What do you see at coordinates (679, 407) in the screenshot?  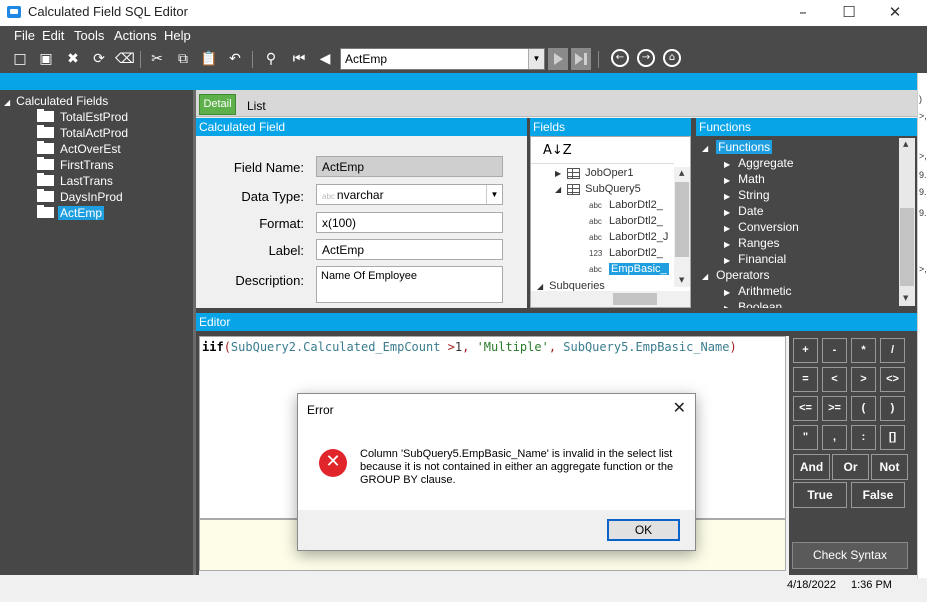 I see `dialog-close-button: ✕` at bounding box center [679, 407].